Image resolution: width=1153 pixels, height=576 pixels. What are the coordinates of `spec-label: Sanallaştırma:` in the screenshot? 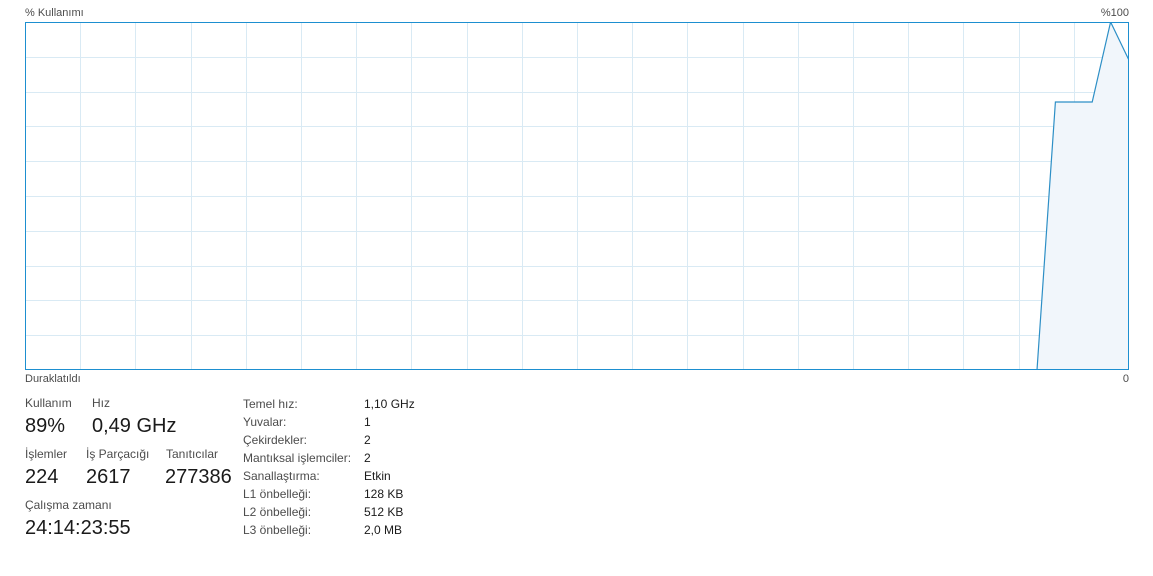 It's located at (281, 476).